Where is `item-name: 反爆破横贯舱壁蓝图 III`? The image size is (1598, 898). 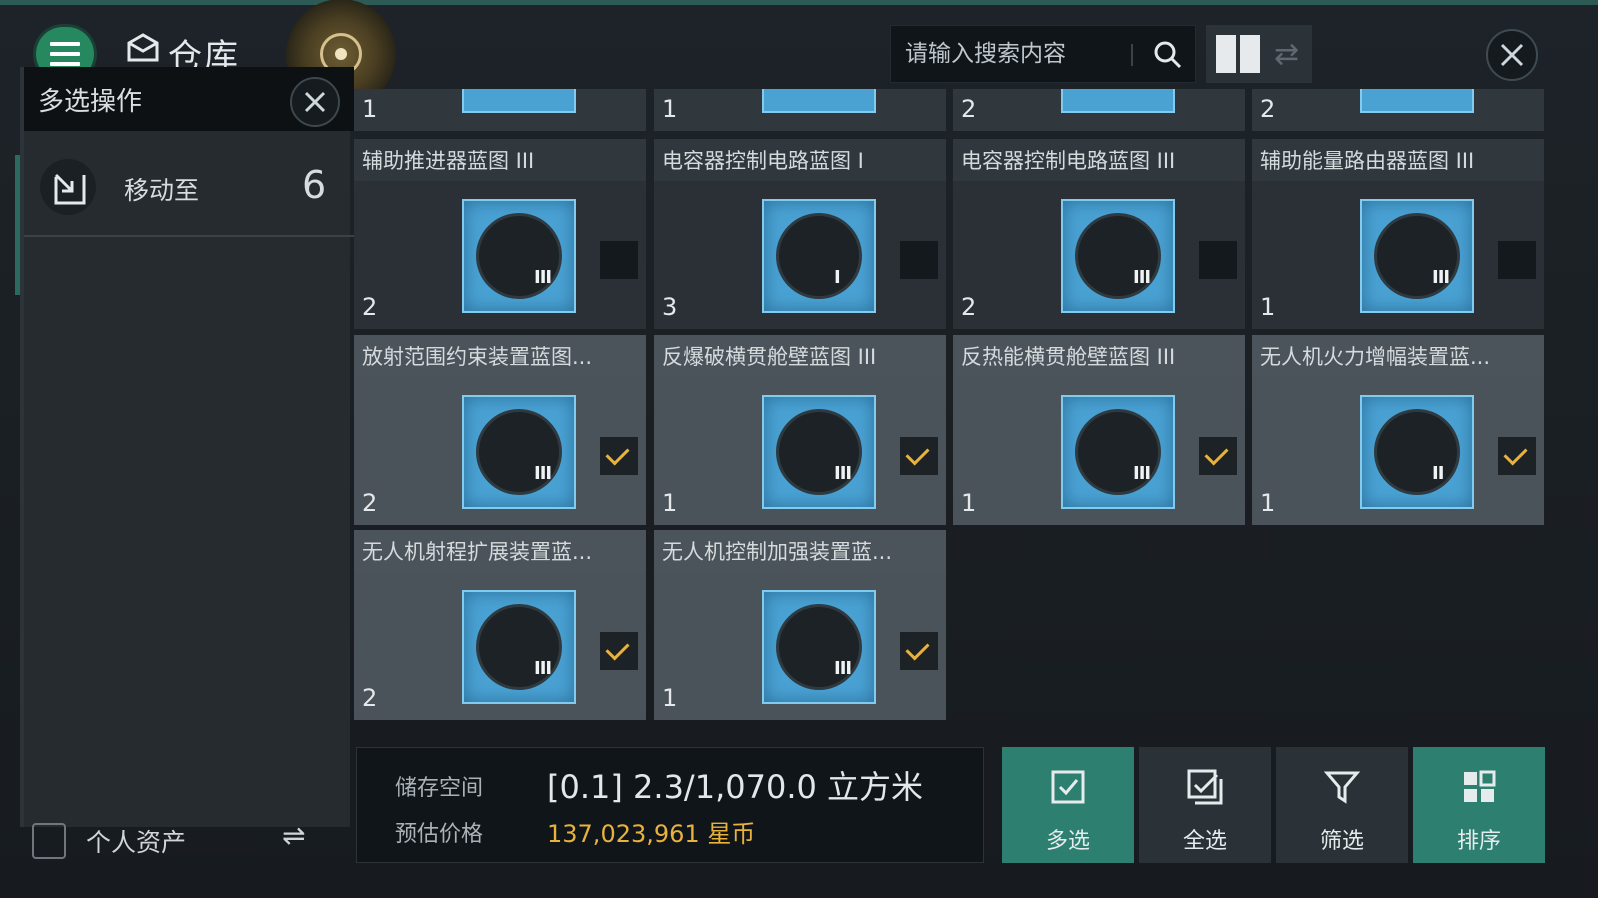
item-name: 反爆破横贯舱壁蓝图 III is located at coordinates (769, 357).